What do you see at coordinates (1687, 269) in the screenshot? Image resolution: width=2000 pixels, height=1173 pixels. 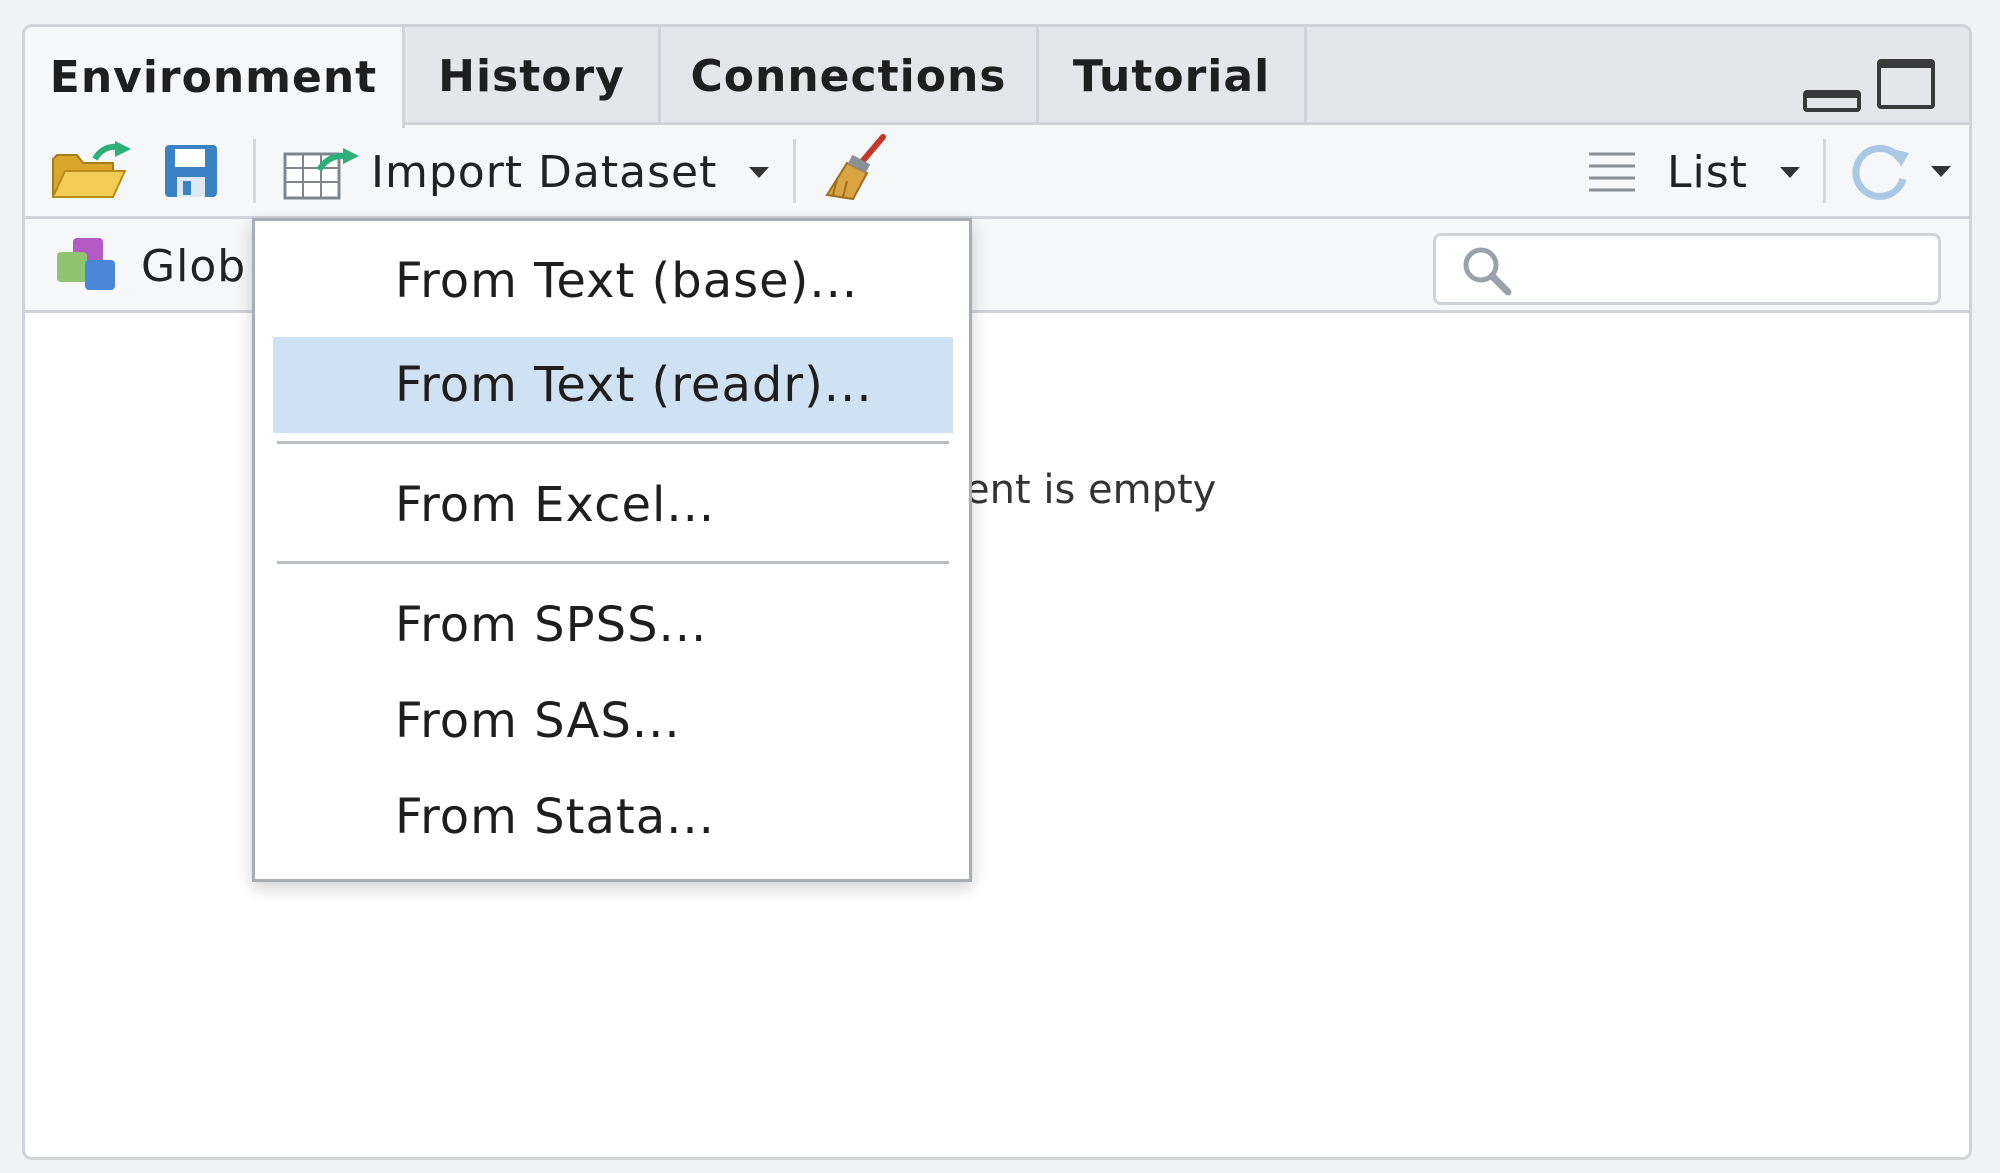 I see `search-input` at bounding box center [1687, 269].